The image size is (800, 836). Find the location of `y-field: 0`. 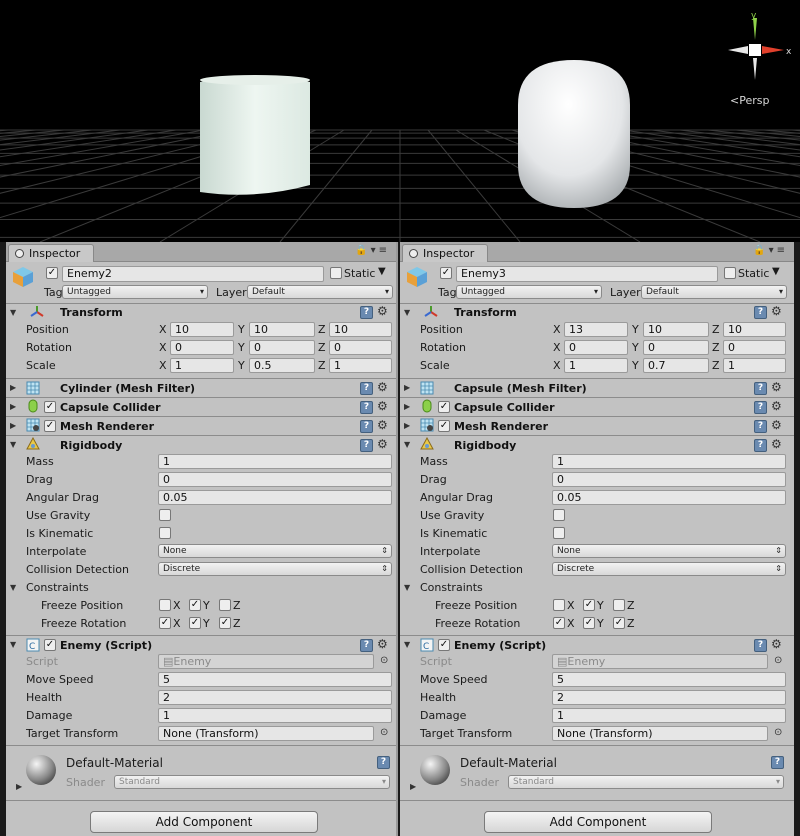

y-field: 0 is located at coordinates (282, 347).